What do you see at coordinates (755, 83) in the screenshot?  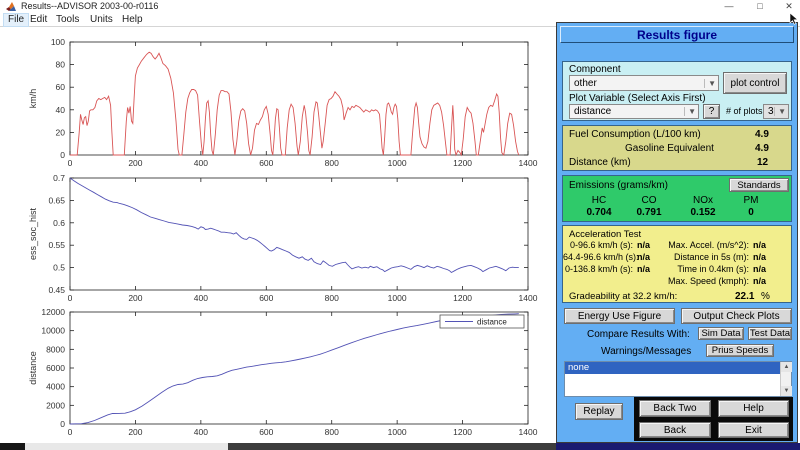 I see `plot-control-button: plot control` at bounding box center [755, 83].